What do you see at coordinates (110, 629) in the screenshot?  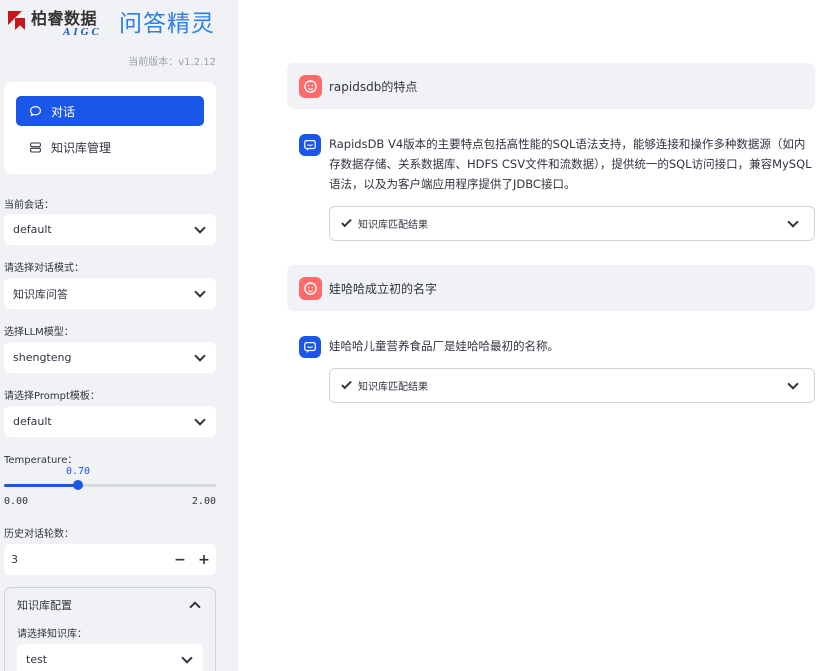 I see `kb-config-expander: 知识库配置 请选择知识库： test` at bounding box center [110, 629].